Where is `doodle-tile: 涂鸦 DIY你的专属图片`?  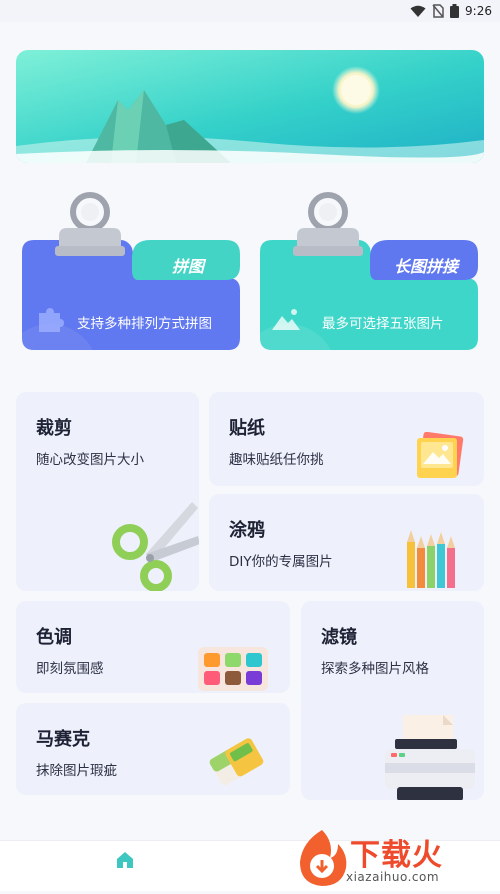 doodle-tile: 涂鸦 DIY你的专属图片 is located at coordinates (346, 542).